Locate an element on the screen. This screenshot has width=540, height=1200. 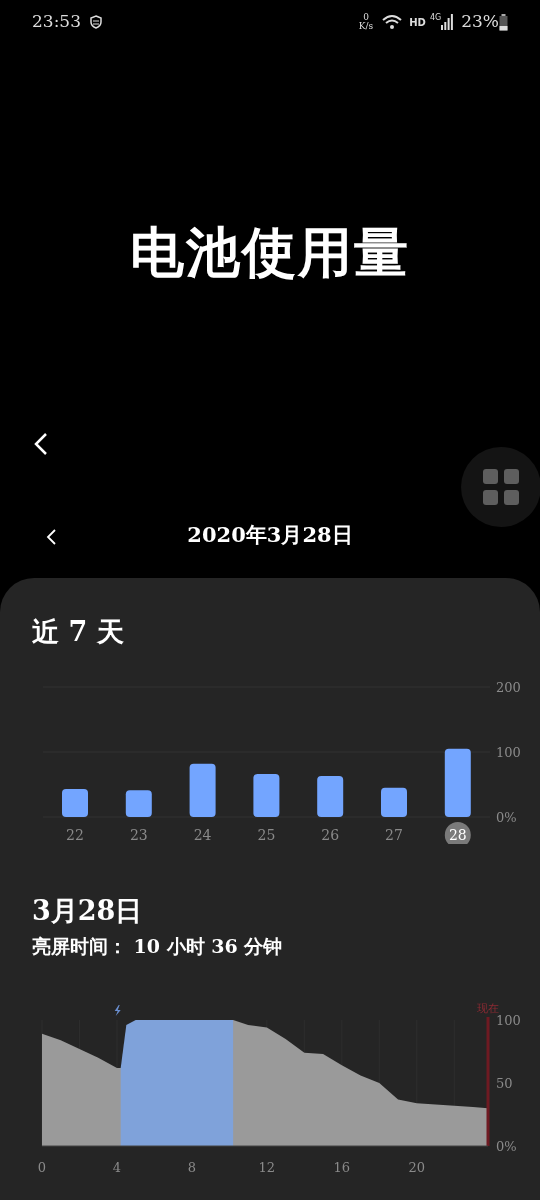
network-type: 4G is located at coordinates (435, 18).